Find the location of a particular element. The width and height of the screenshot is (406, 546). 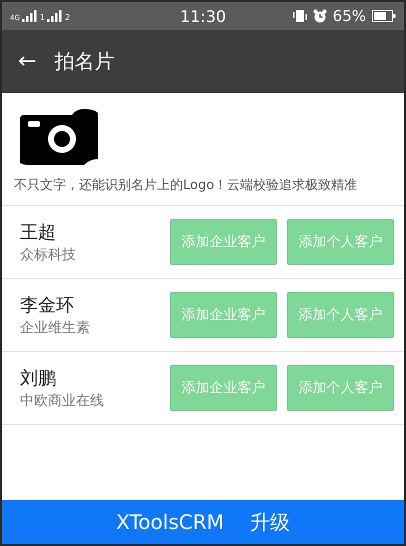

sim-label: 1 is located at coordinates (42, 18).